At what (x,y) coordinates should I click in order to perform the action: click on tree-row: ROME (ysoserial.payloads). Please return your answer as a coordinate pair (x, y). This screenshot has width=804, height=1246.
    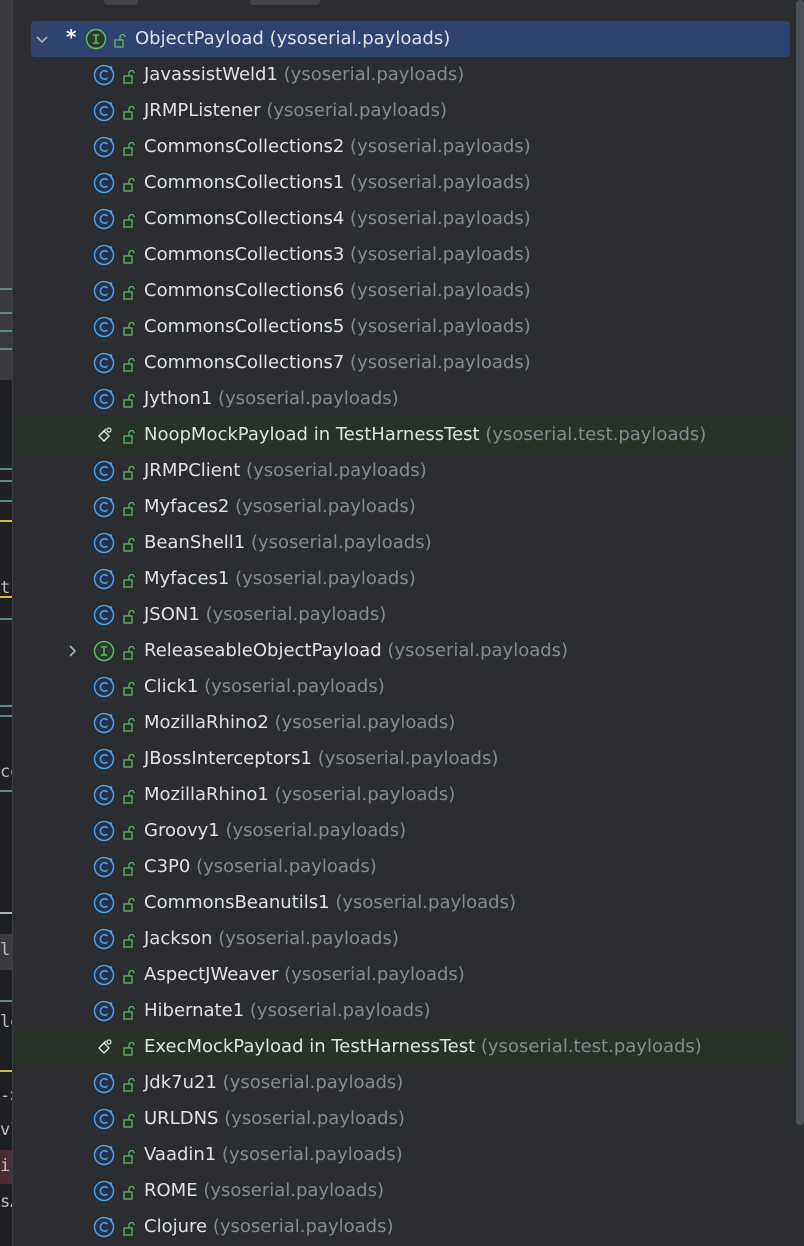
    Looking at the image, I should click on (402, 1191).